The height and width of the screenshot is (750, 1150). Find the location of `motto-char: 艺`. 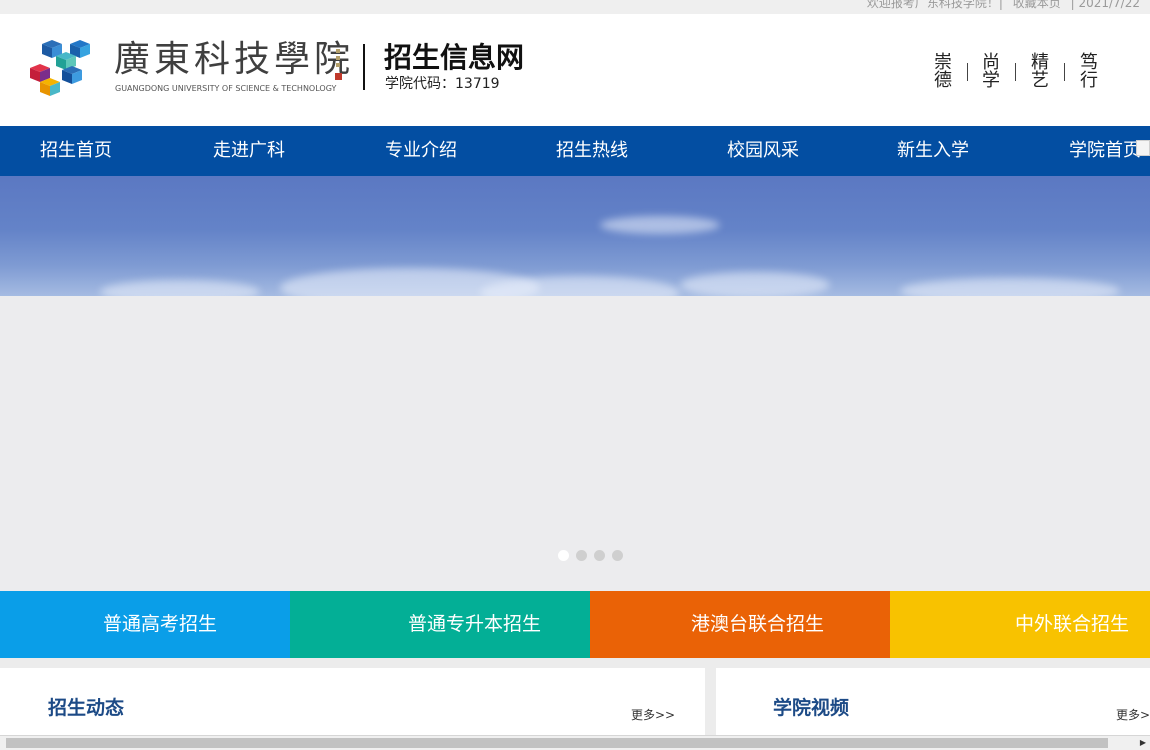

motto-char: 艺 is located at coordinates (1040, 80).